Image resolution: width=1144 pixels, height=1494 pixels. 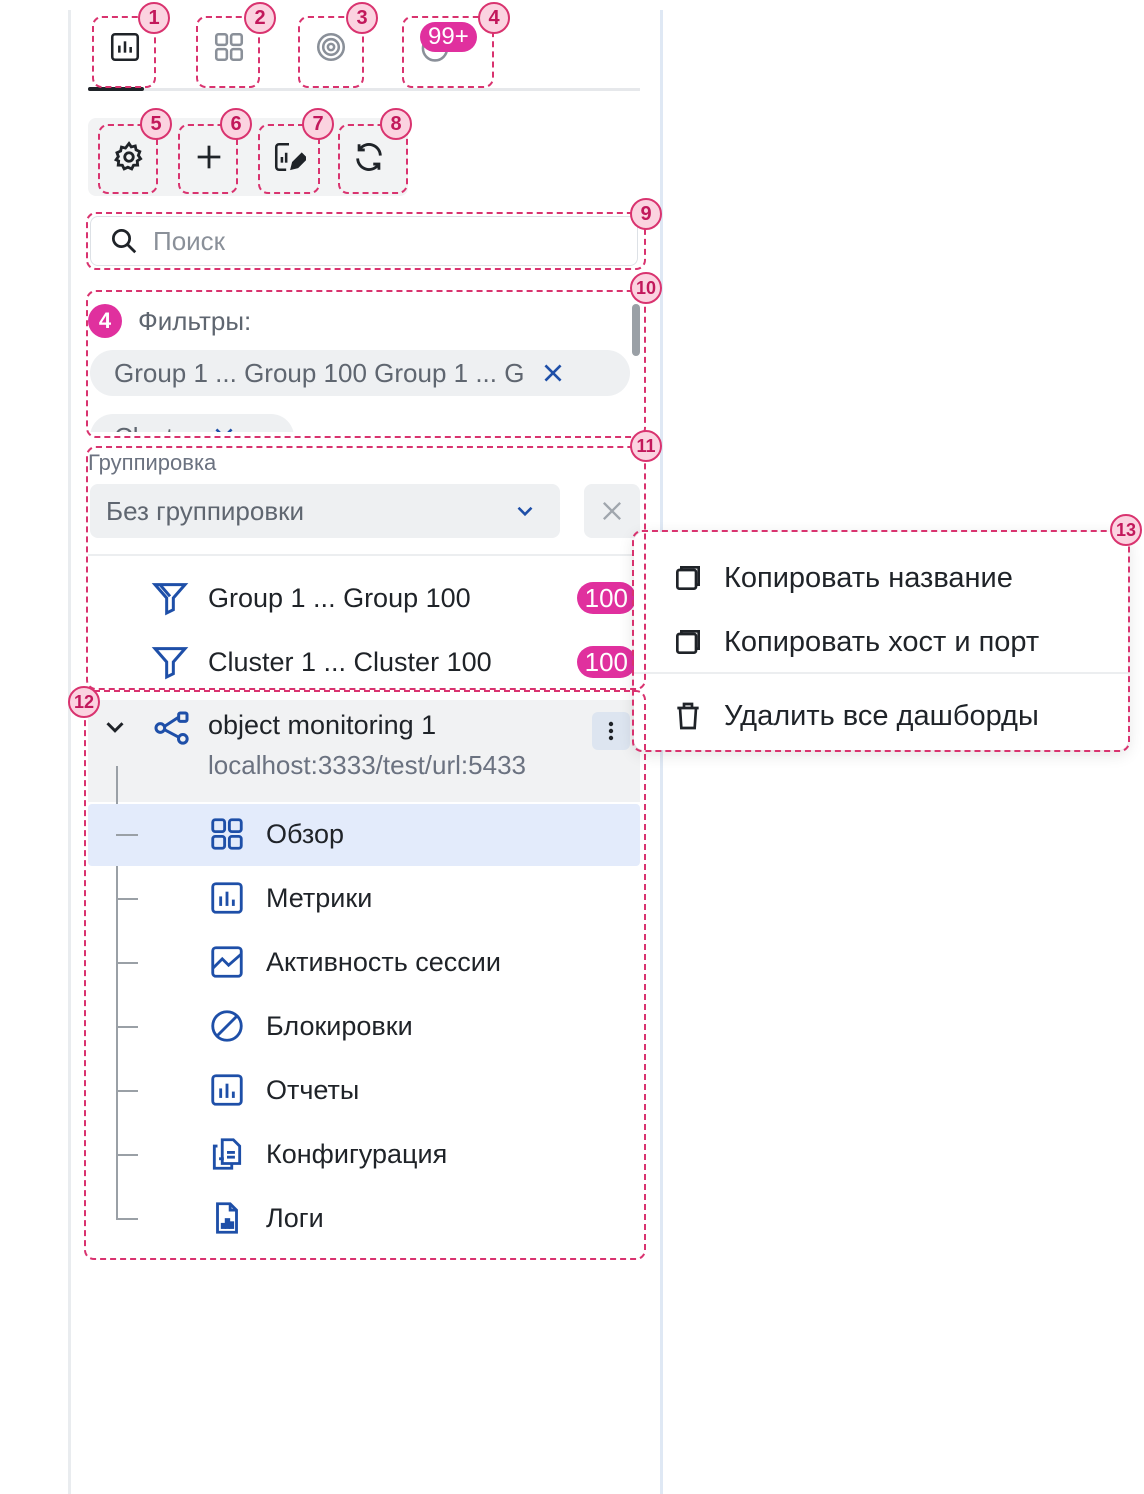 What do you see at coordinates (209, 157) in the screenshot?
I see `plus-icon` at bounding box center [209, 157].